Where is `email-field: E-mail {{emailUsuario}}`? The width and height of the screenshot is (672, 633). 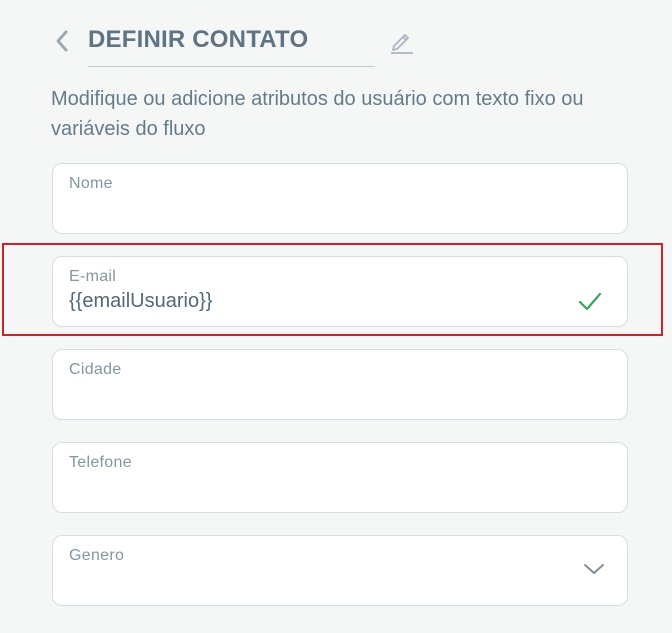 email-field: E-mail {{emailUsuario}} is located at coordinates (340, 291).